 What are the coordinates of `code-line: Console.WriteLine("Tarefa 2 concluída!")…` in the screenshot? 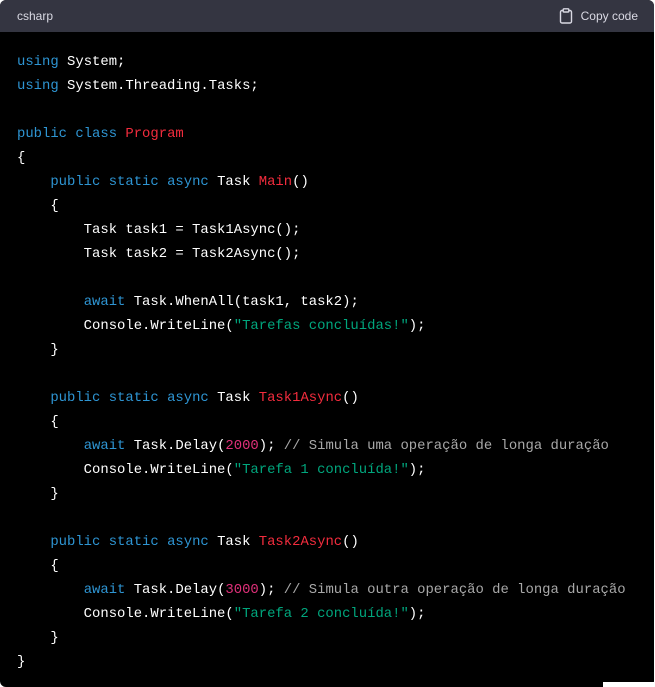 It's located at (321, 614).